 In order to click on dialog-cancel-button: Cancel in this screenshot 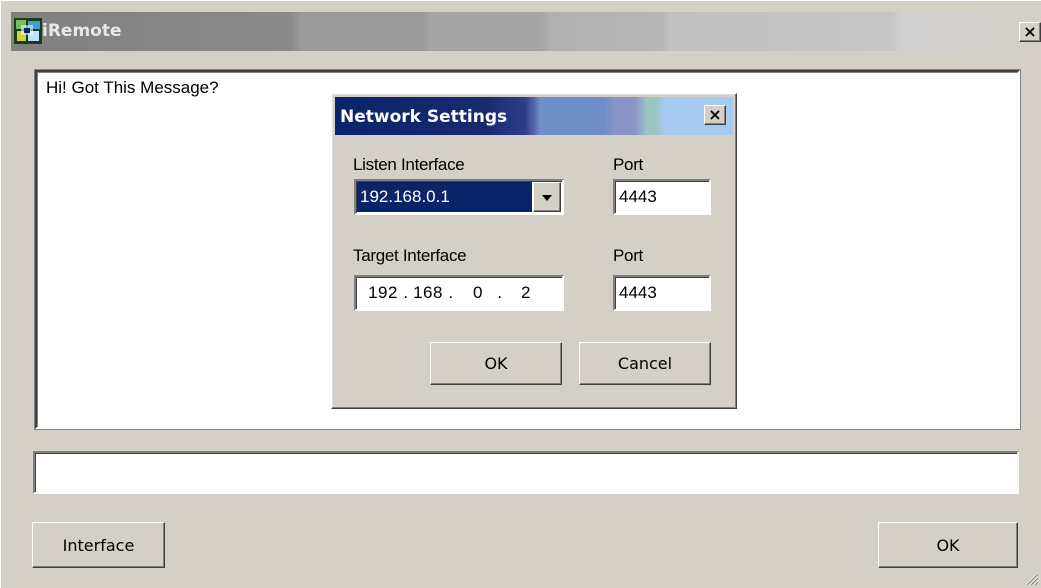, I will do `click(645, 363)`.